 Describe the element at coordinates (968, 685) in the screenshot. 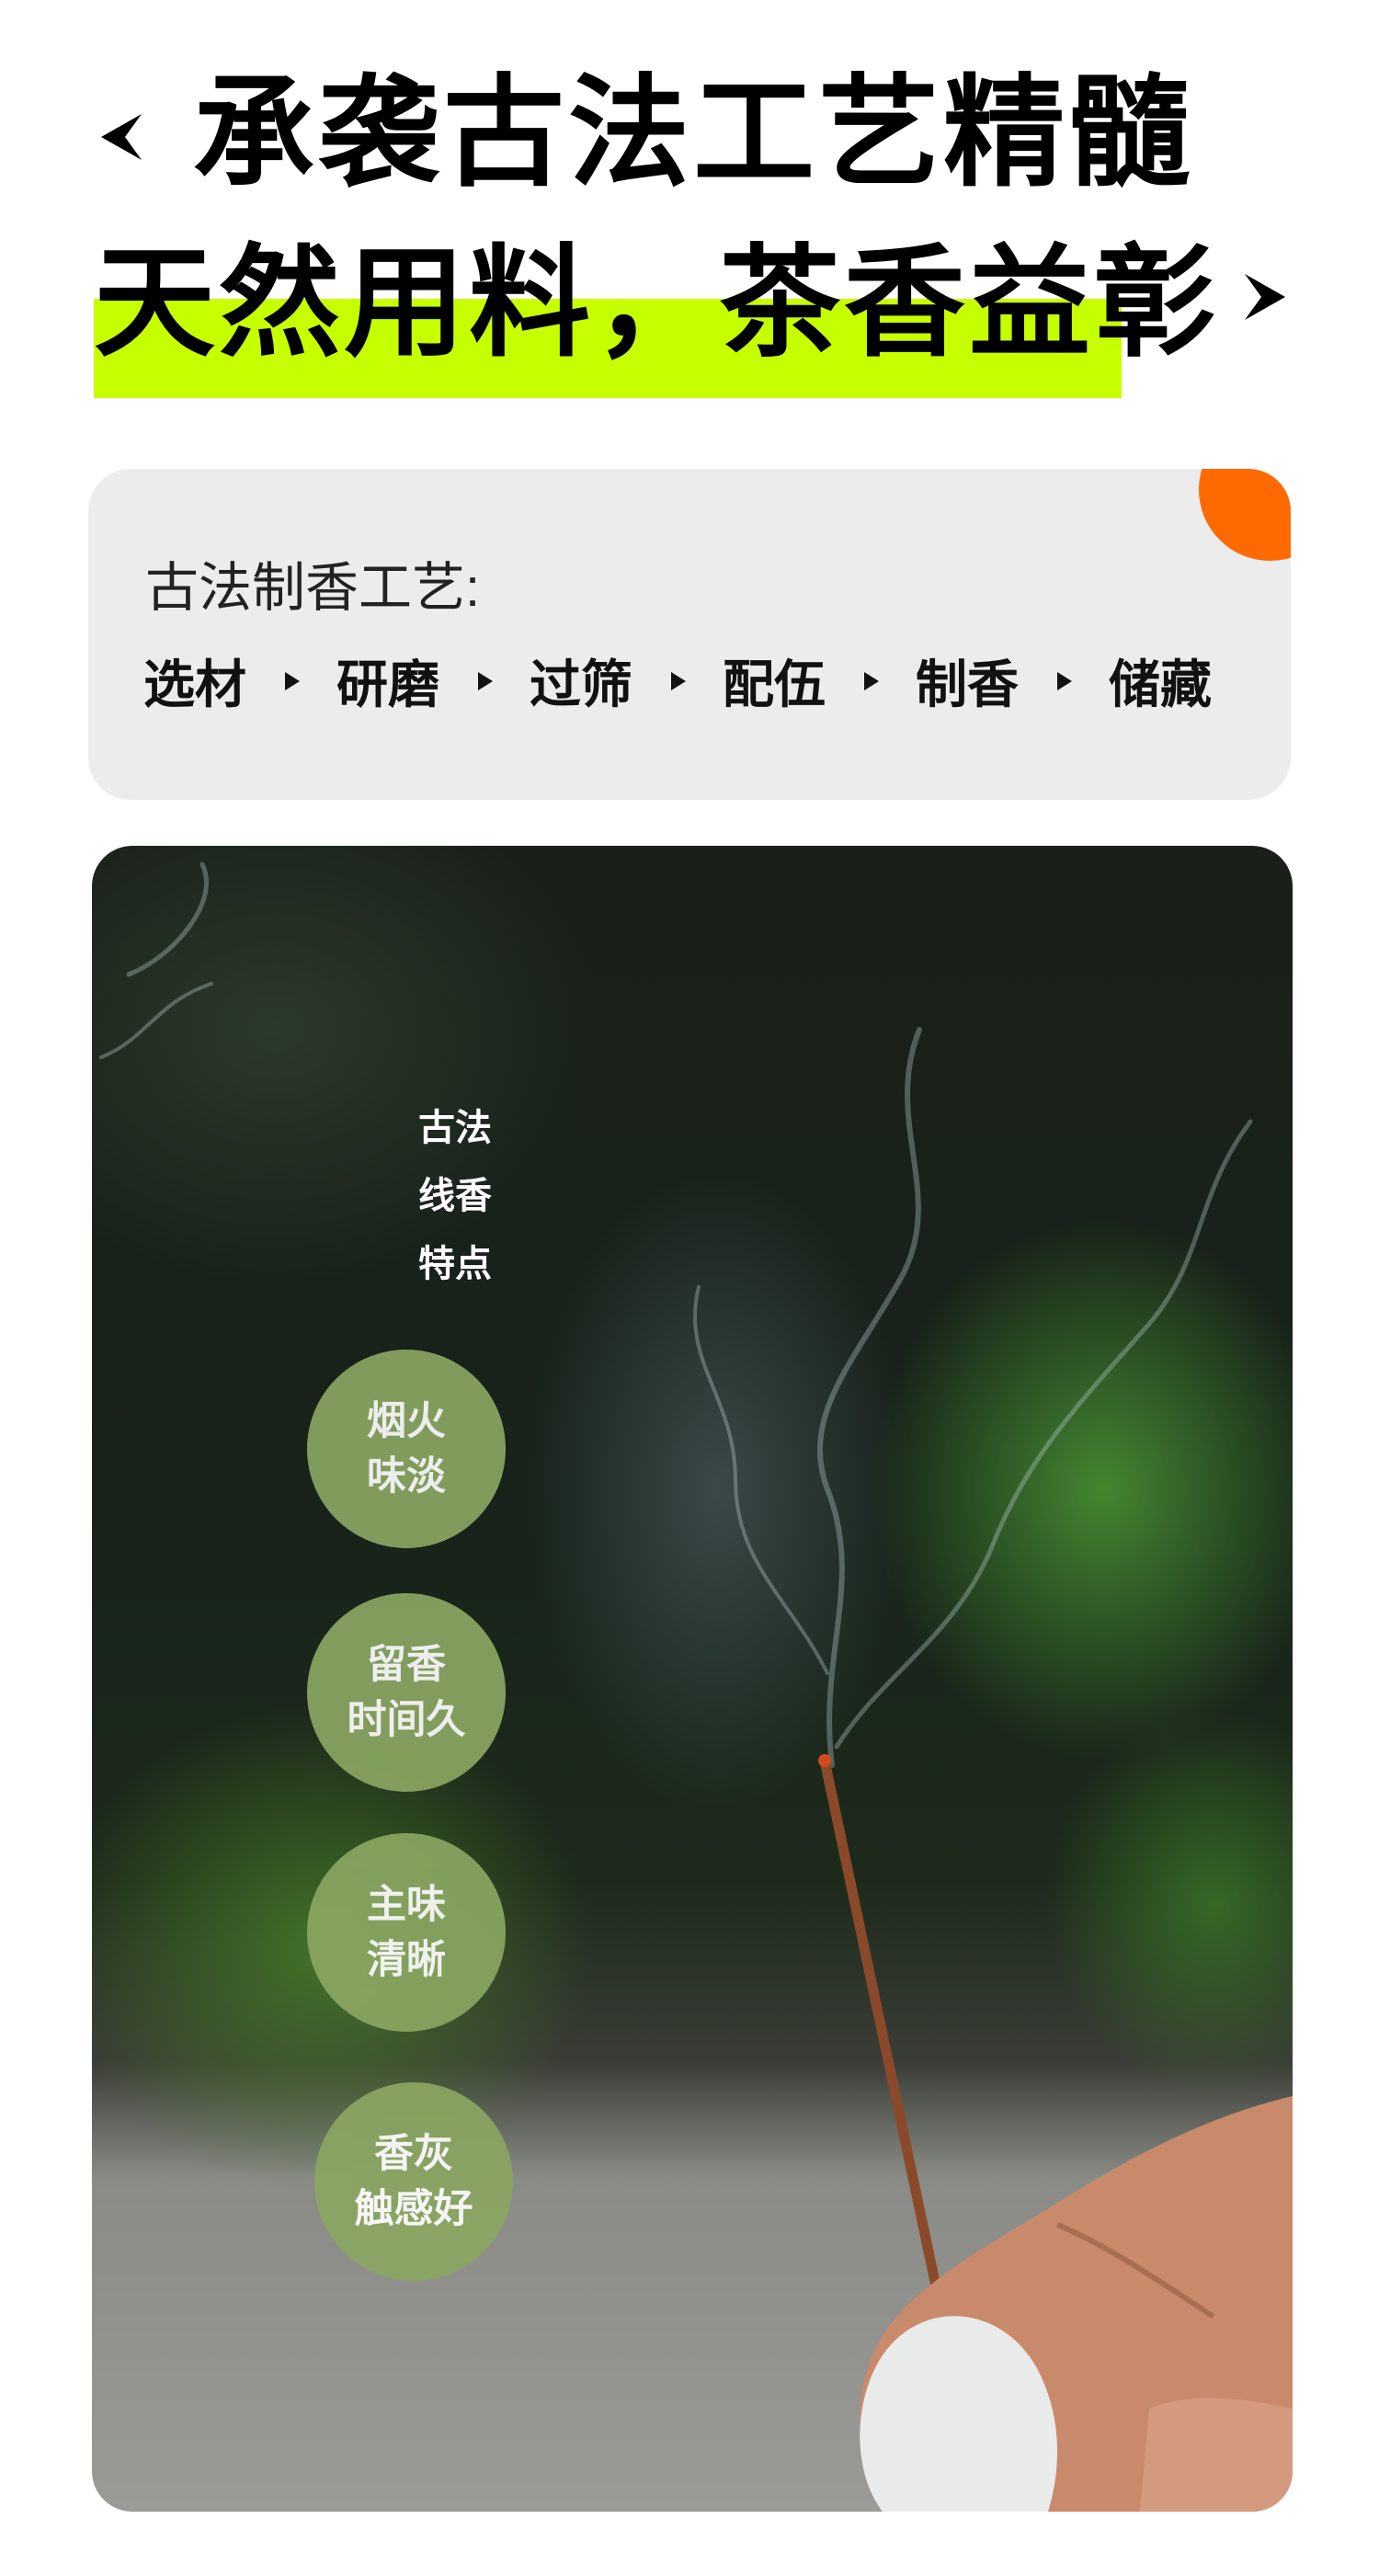

I see `process-step: 制香` at that location.